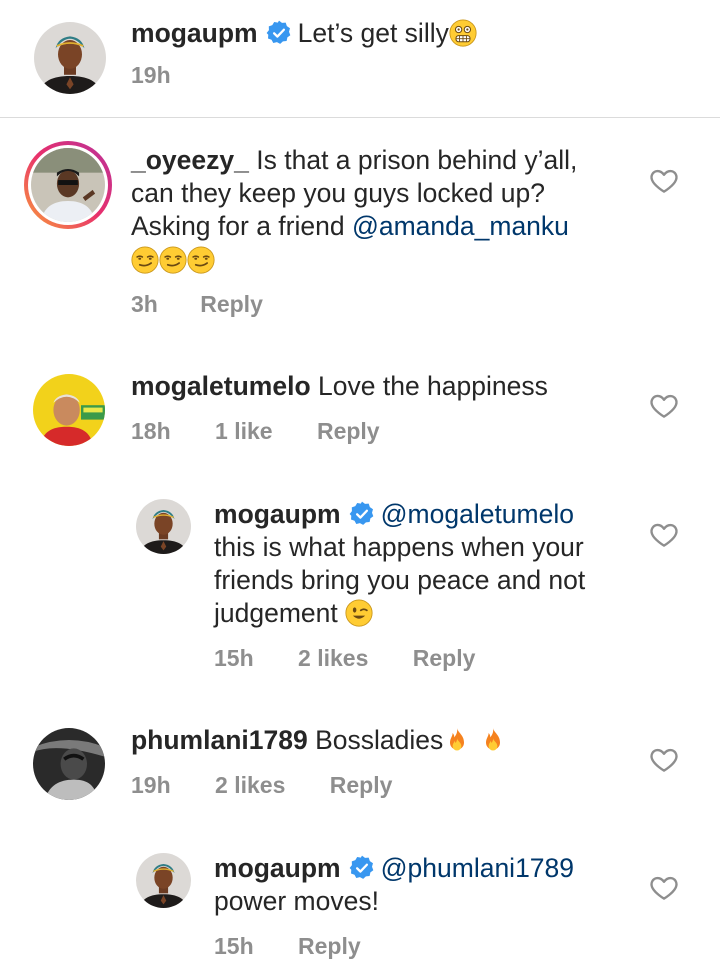  What do you see at coordinates (221, 386) in the screenshot?
I see `username: mogaletumelo` at bounding box center [221, 386].